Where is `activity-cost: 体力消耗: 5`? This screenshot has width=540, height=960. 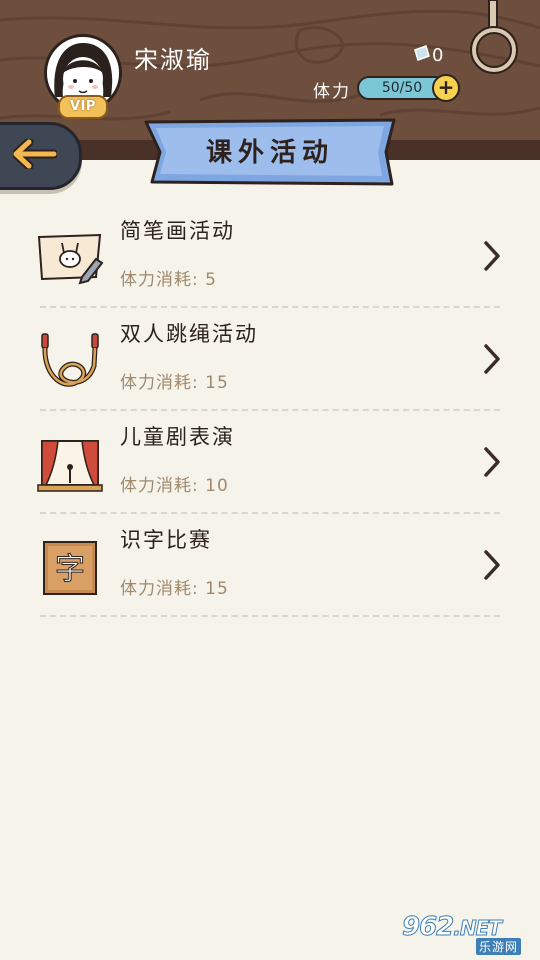 activity-cost: 体力消耗: 5 is located at coordinates (168, 280).